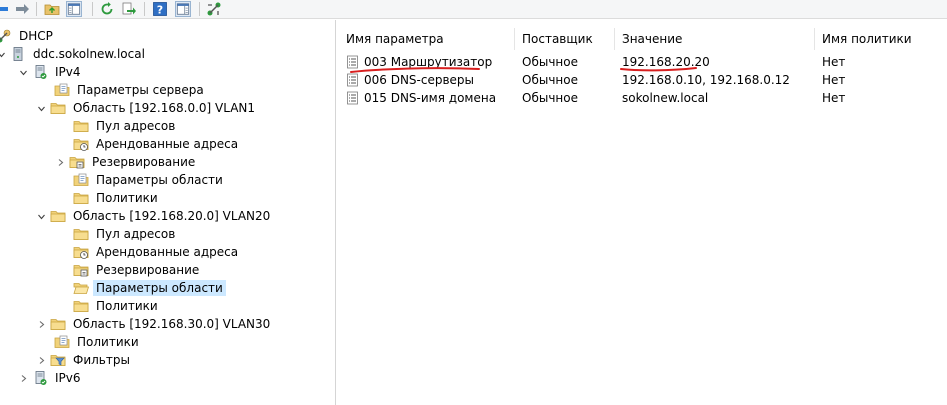  I want to click on tree-node-scope-options-selected: Параметры области, so click(149, 288).